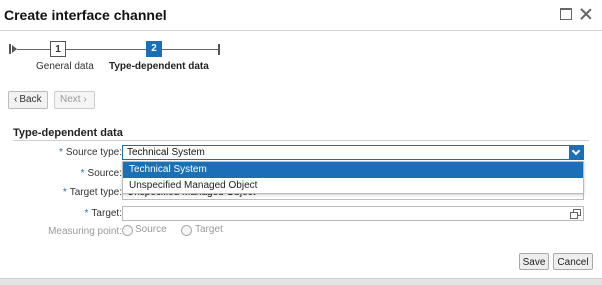 The image size is (602, 285). Describe the element at coordinates (151, 229) in the screenshot. I see `radio-source-label: Source` at that location.